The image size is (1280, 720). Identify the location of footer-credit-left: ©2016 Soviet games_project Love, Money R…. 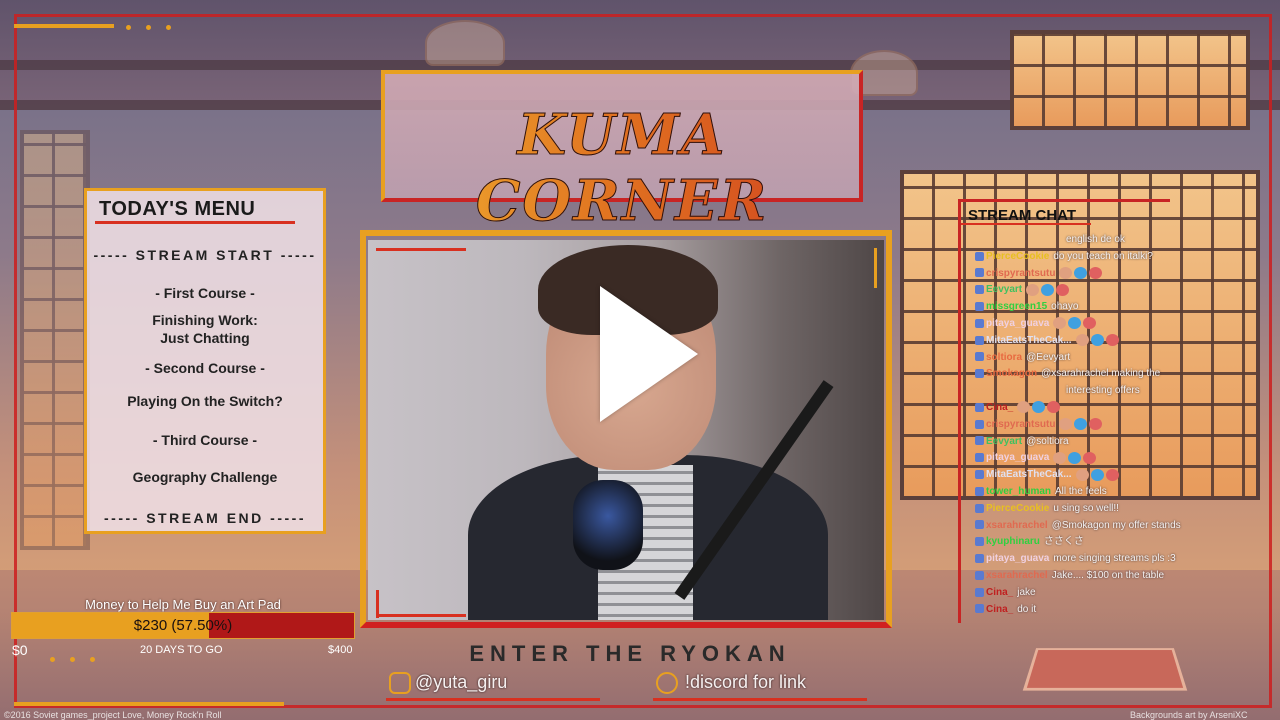
(113, 715).